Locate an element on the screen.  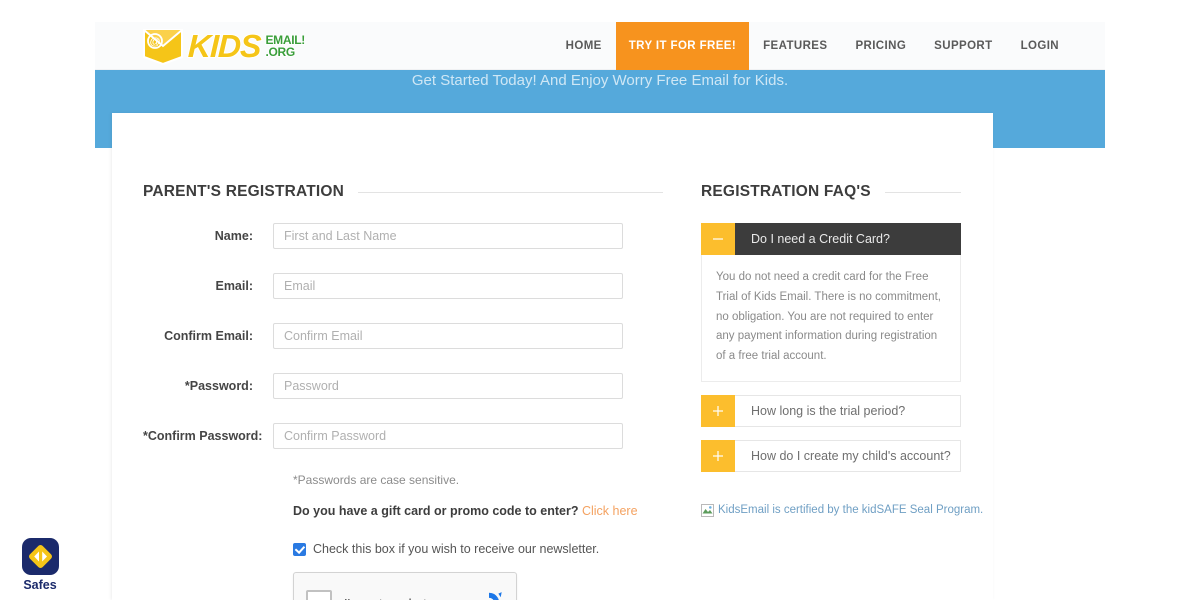
faq-question-child-account: How do I create my child's account? is located at coordinates (848, 455).